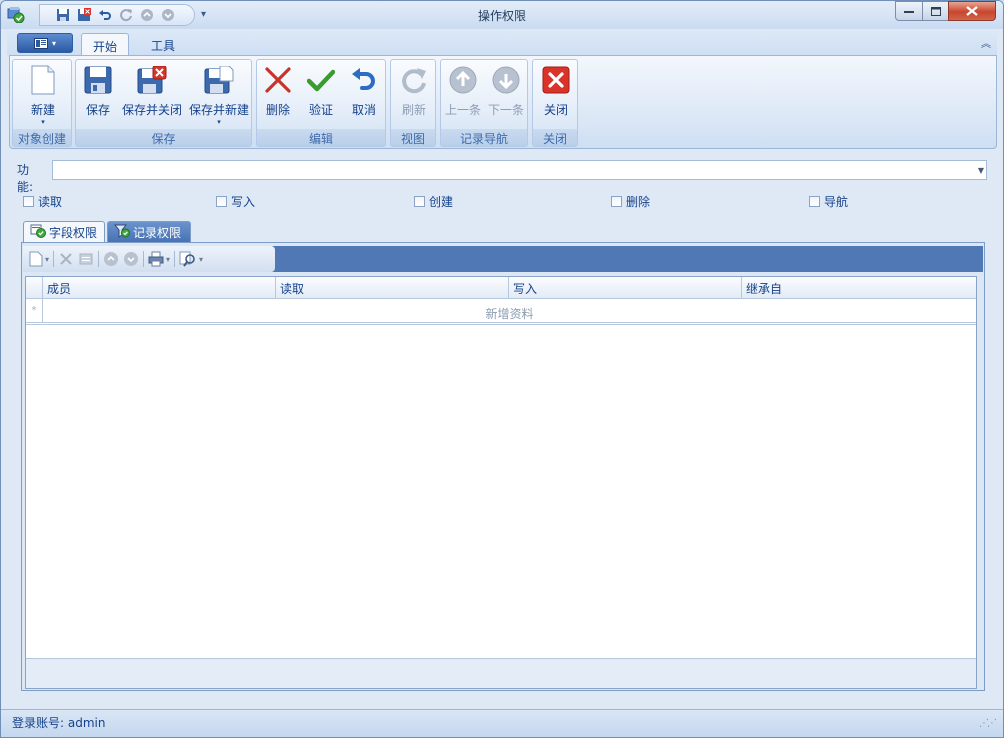  I want to click on window-title: 操作权限, so click(501, 16).